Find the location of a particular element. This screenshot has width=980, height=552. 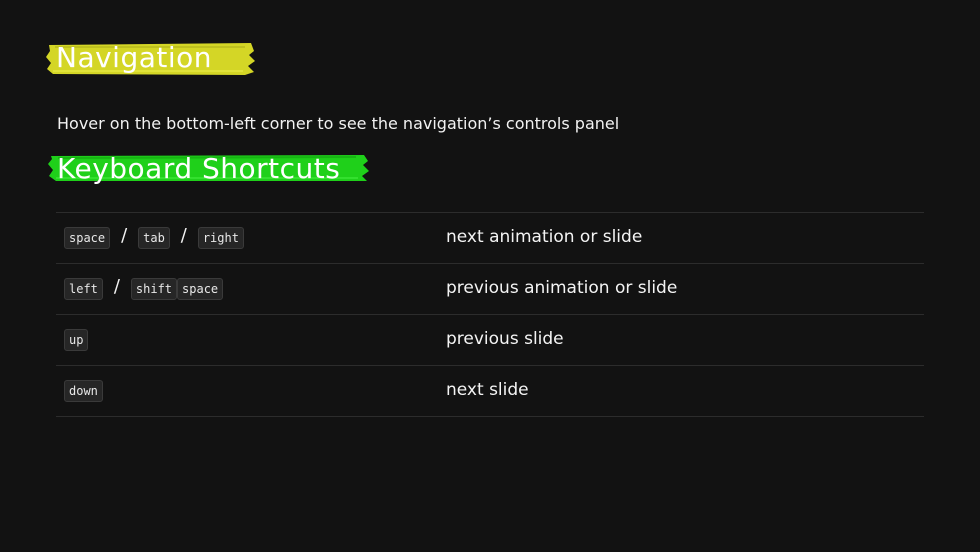

shortcut-keys: space / tab / right is located at coordinates (154, 238).